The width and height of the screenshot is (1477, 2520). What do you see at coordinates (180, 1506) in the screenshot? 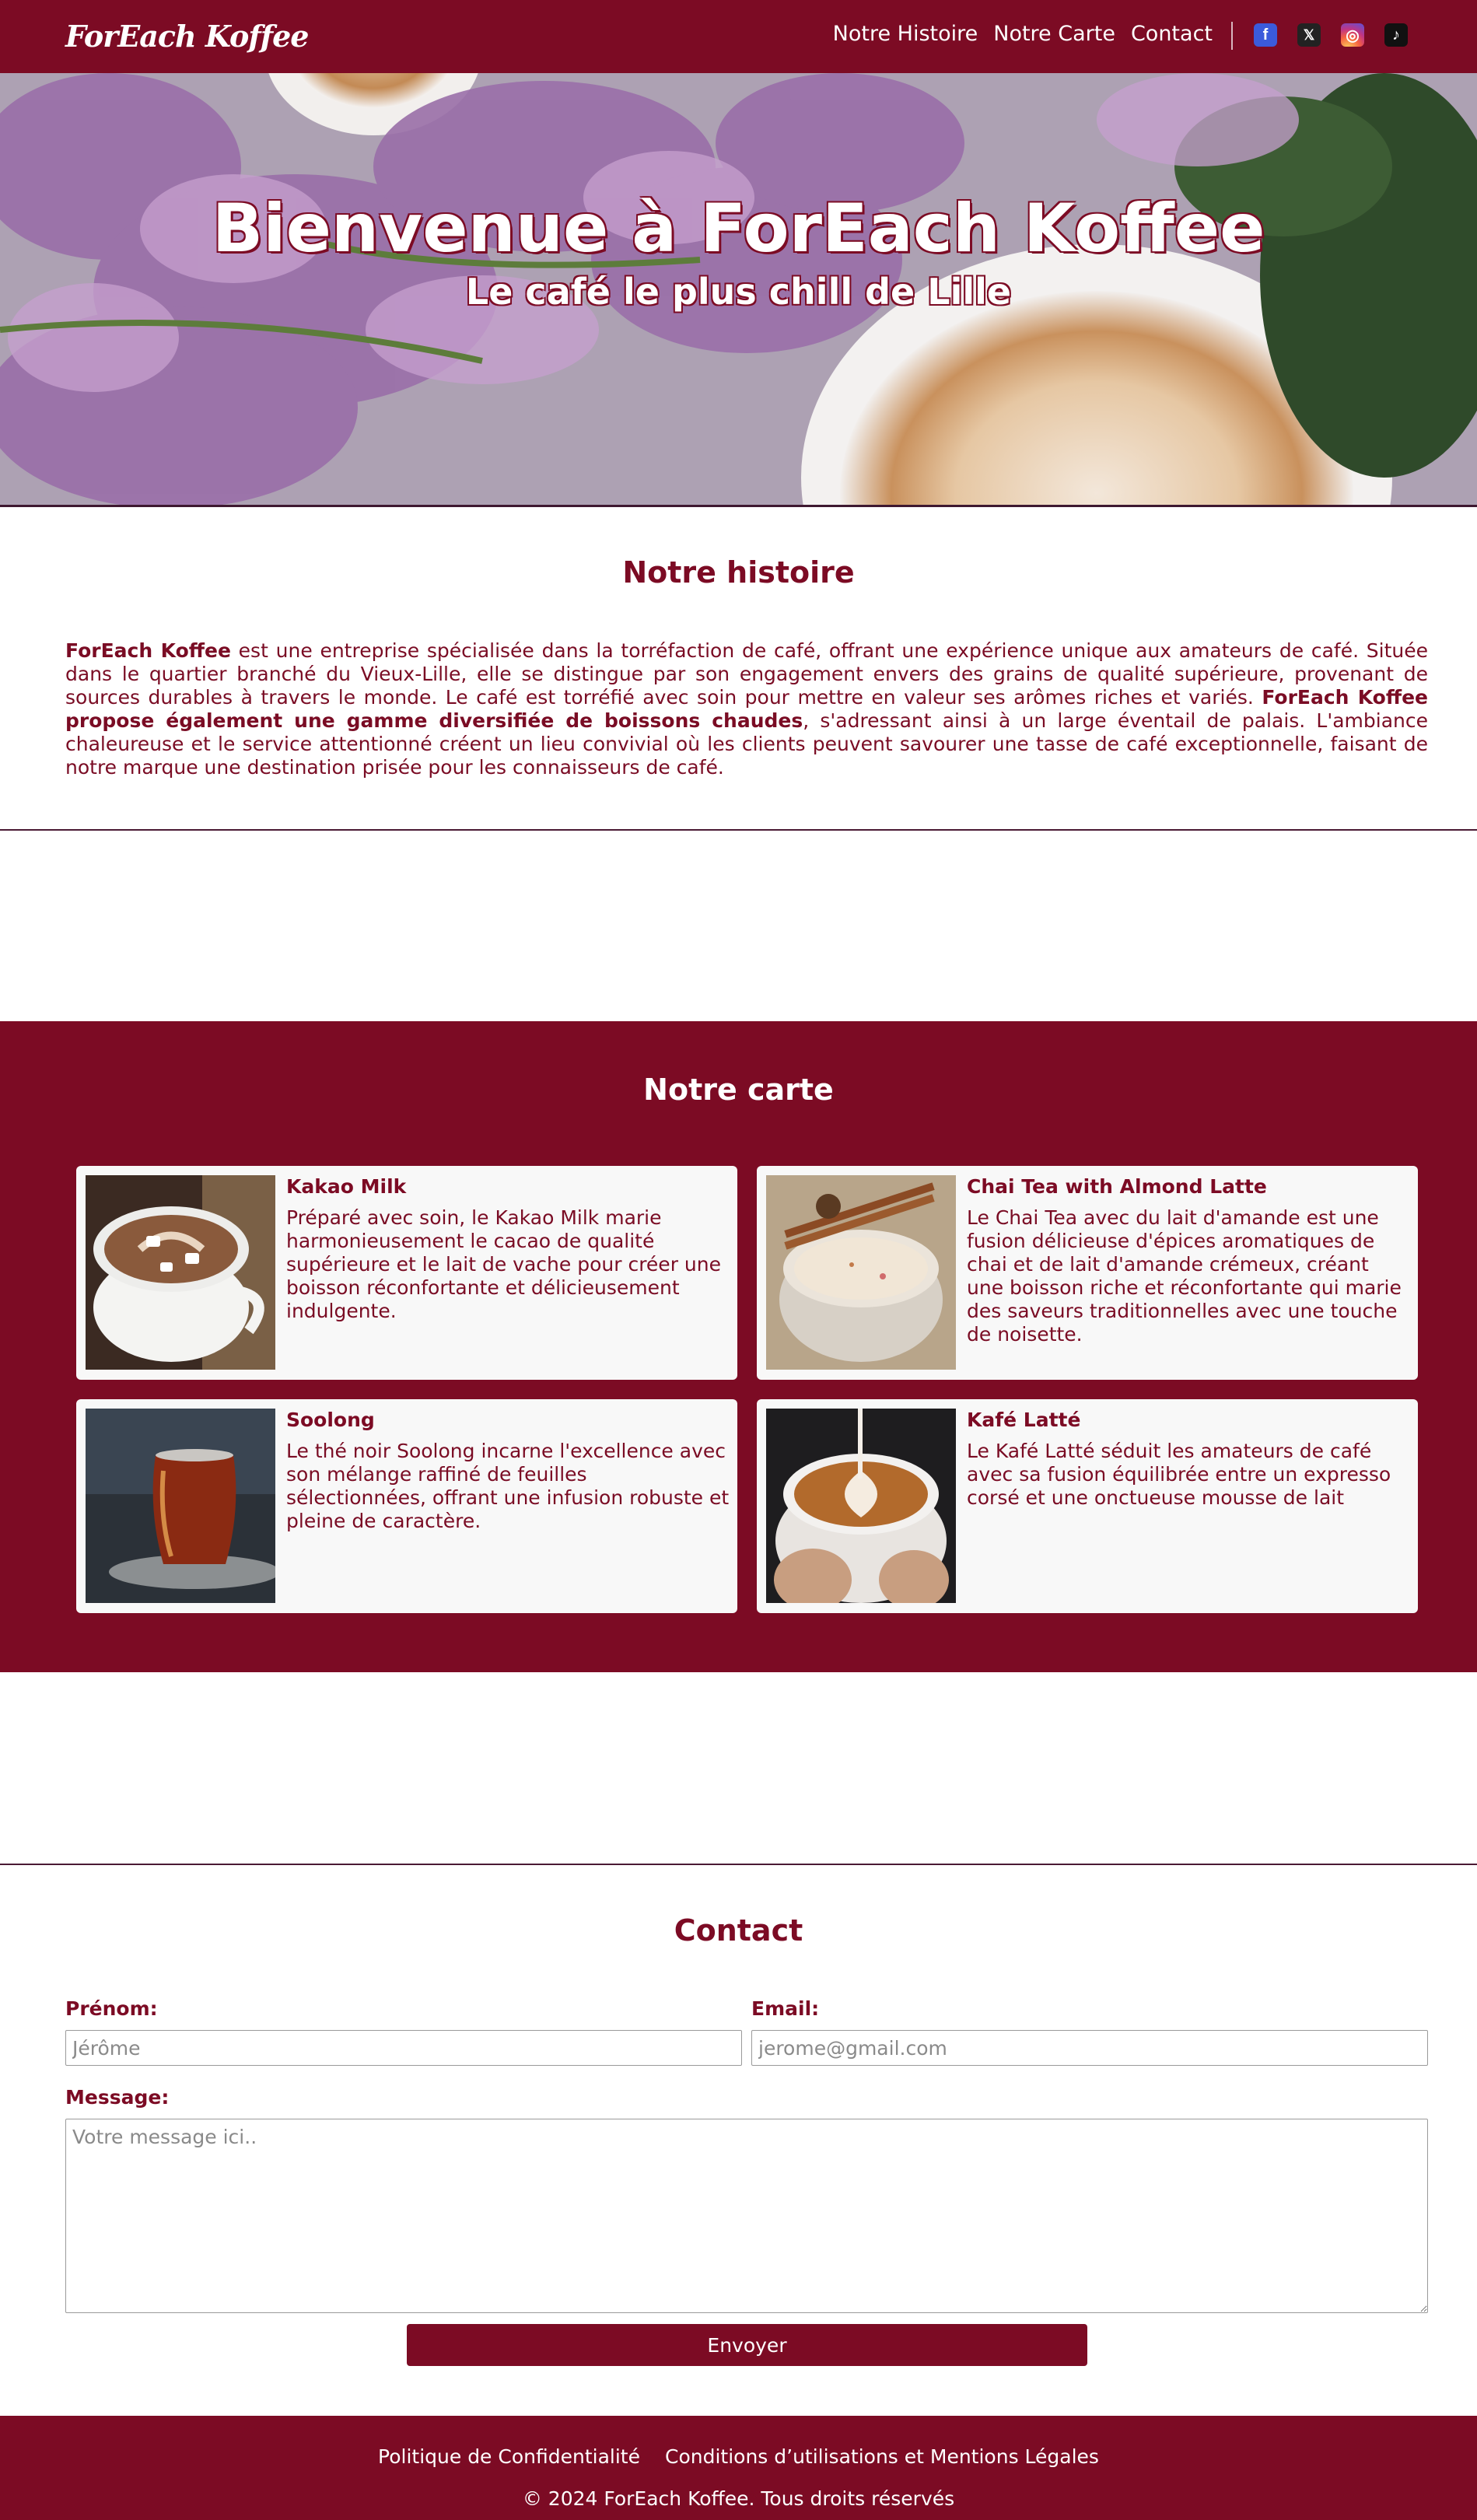
I see `soolong-image` at bounding box center [180, 1506].